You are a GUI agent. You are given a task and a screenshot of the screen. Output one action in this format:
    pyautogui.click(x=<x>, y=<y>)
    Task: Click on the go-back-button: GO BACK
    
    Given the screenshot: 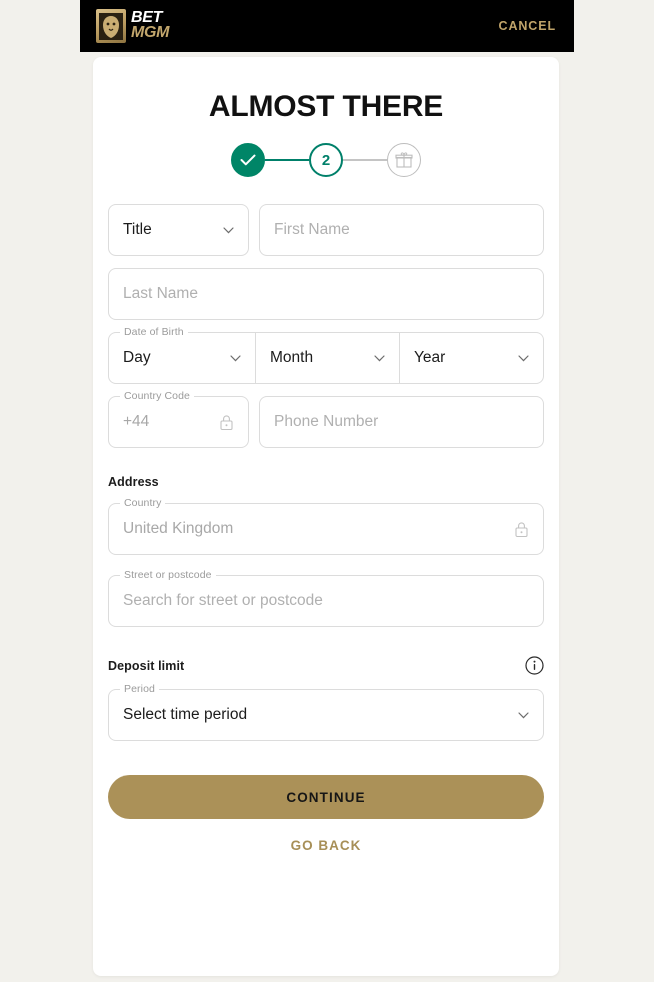 What is the action you would take?
    pyautogui.click(x=326, y=845)
    